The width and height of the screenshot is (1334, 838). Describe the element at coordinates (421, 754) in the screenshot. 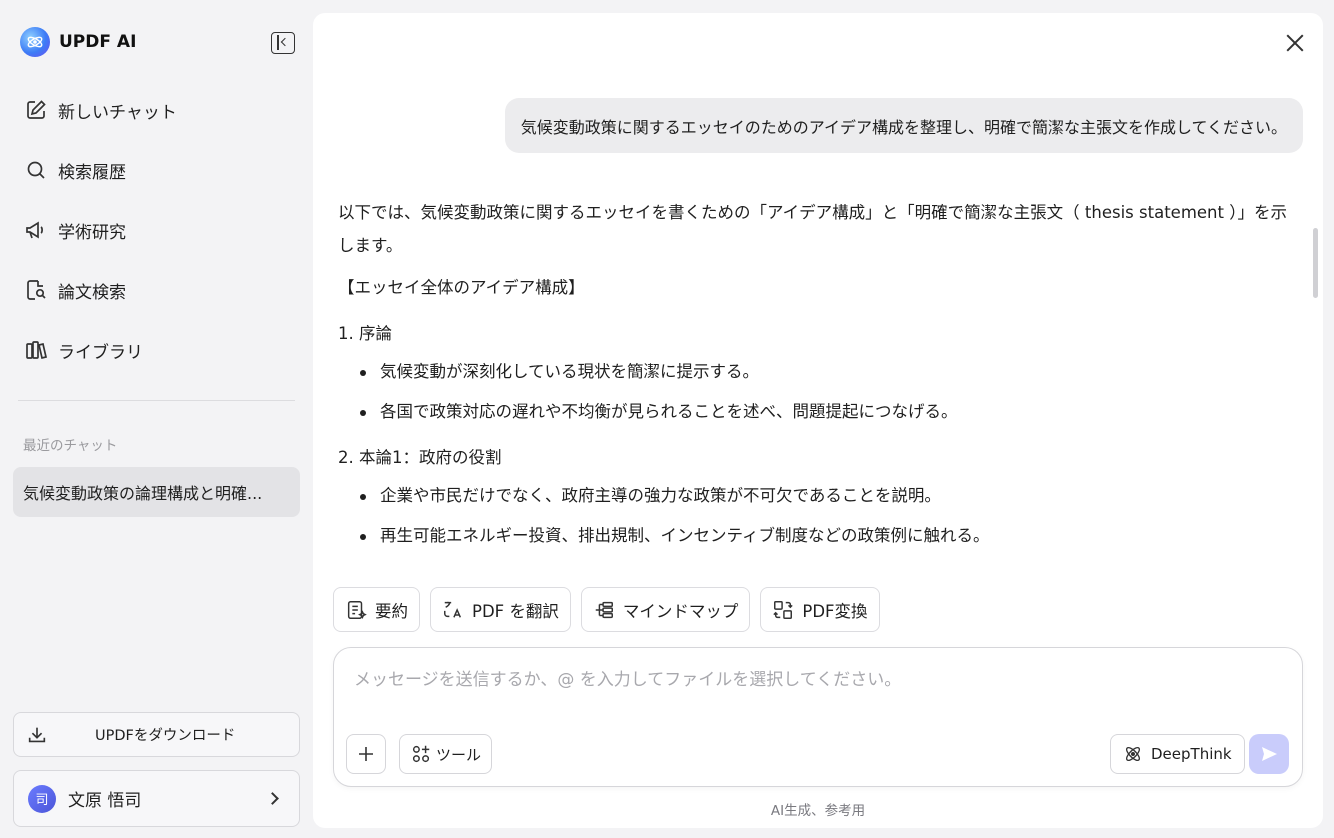

I see `tools-grid-icon` at that location.